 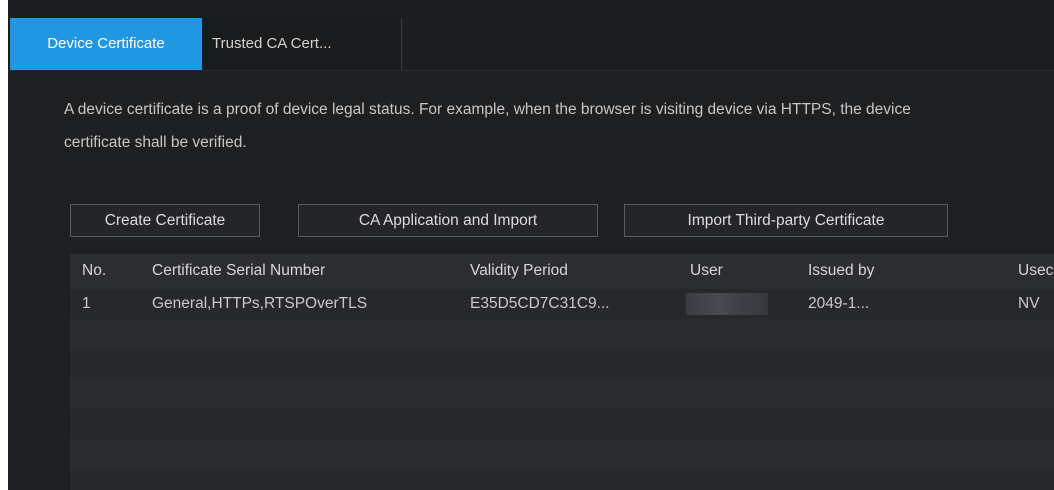 I want to click on tab-device-certificate: Device Certificate, so click(x=106, y=44).